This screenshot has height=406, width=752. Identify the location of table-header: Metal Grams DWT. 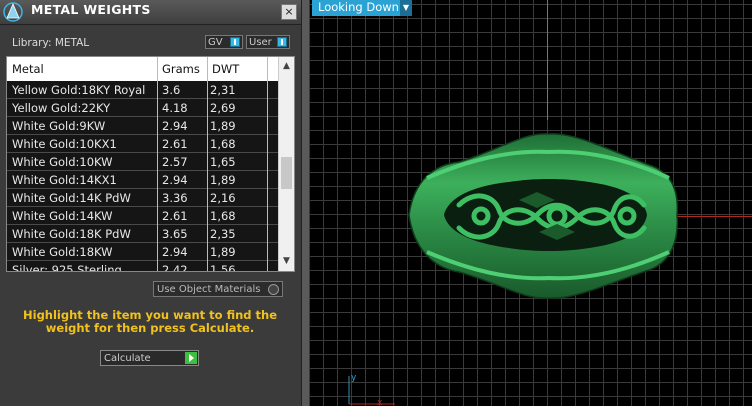
(143, 69).